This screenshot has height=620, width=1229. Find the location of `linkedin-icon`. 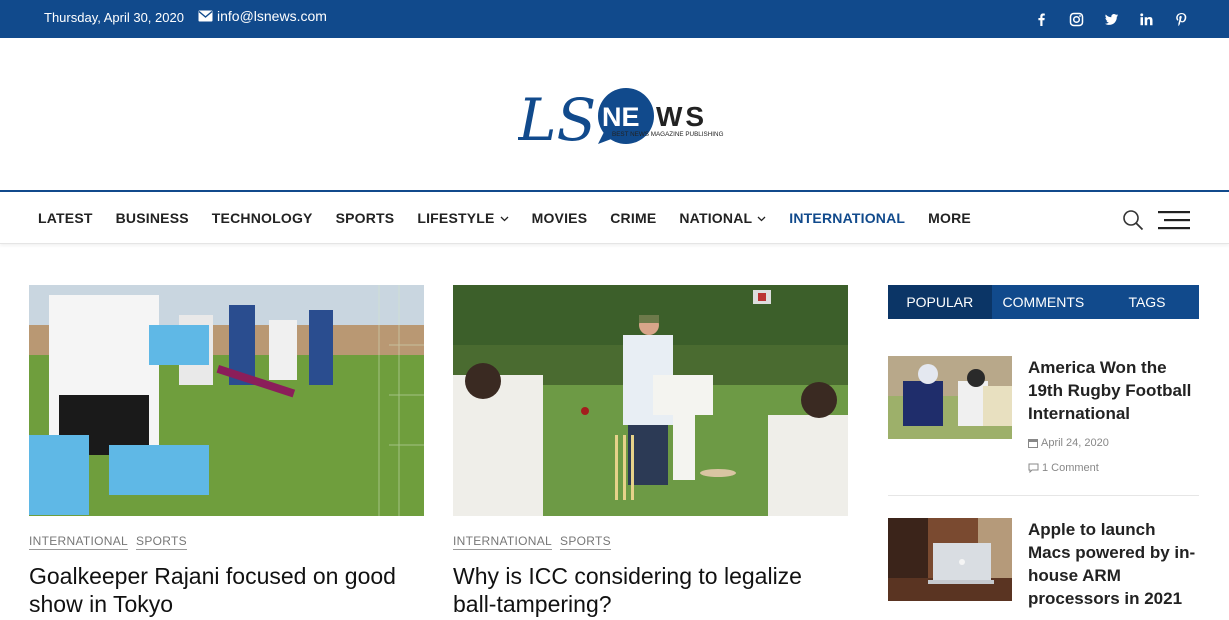

linkedin-icon is located at coordinates (1146, 19).